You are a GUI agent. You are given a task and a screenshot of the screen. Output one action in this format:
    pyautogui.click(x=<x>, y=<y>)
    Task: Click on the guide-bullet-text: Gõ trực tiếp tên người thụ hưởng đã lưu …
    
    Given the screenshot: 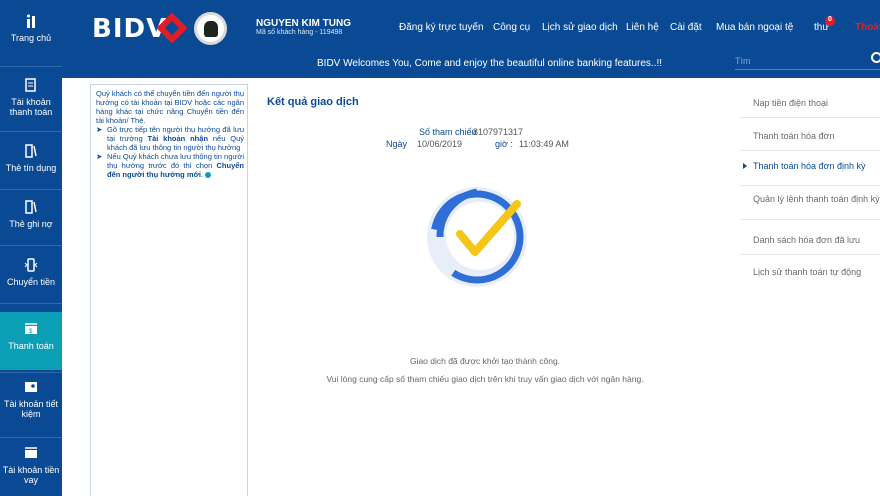 What is the action you would take?
    pyautogui.click(x=175, y=138)
    